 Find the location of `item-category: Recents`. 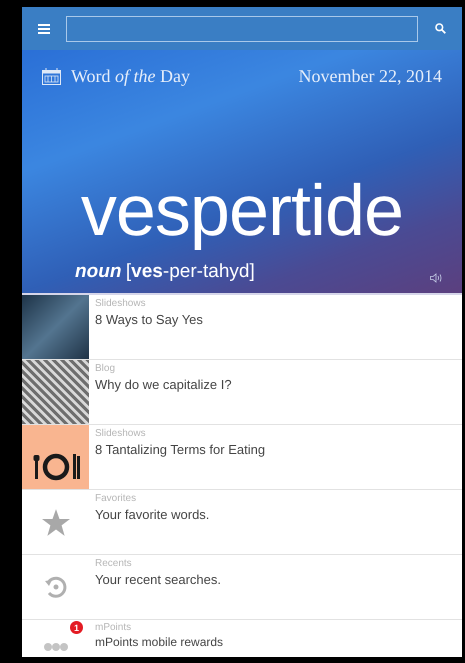

item-category: Recents is located at coordinates (114, 563).